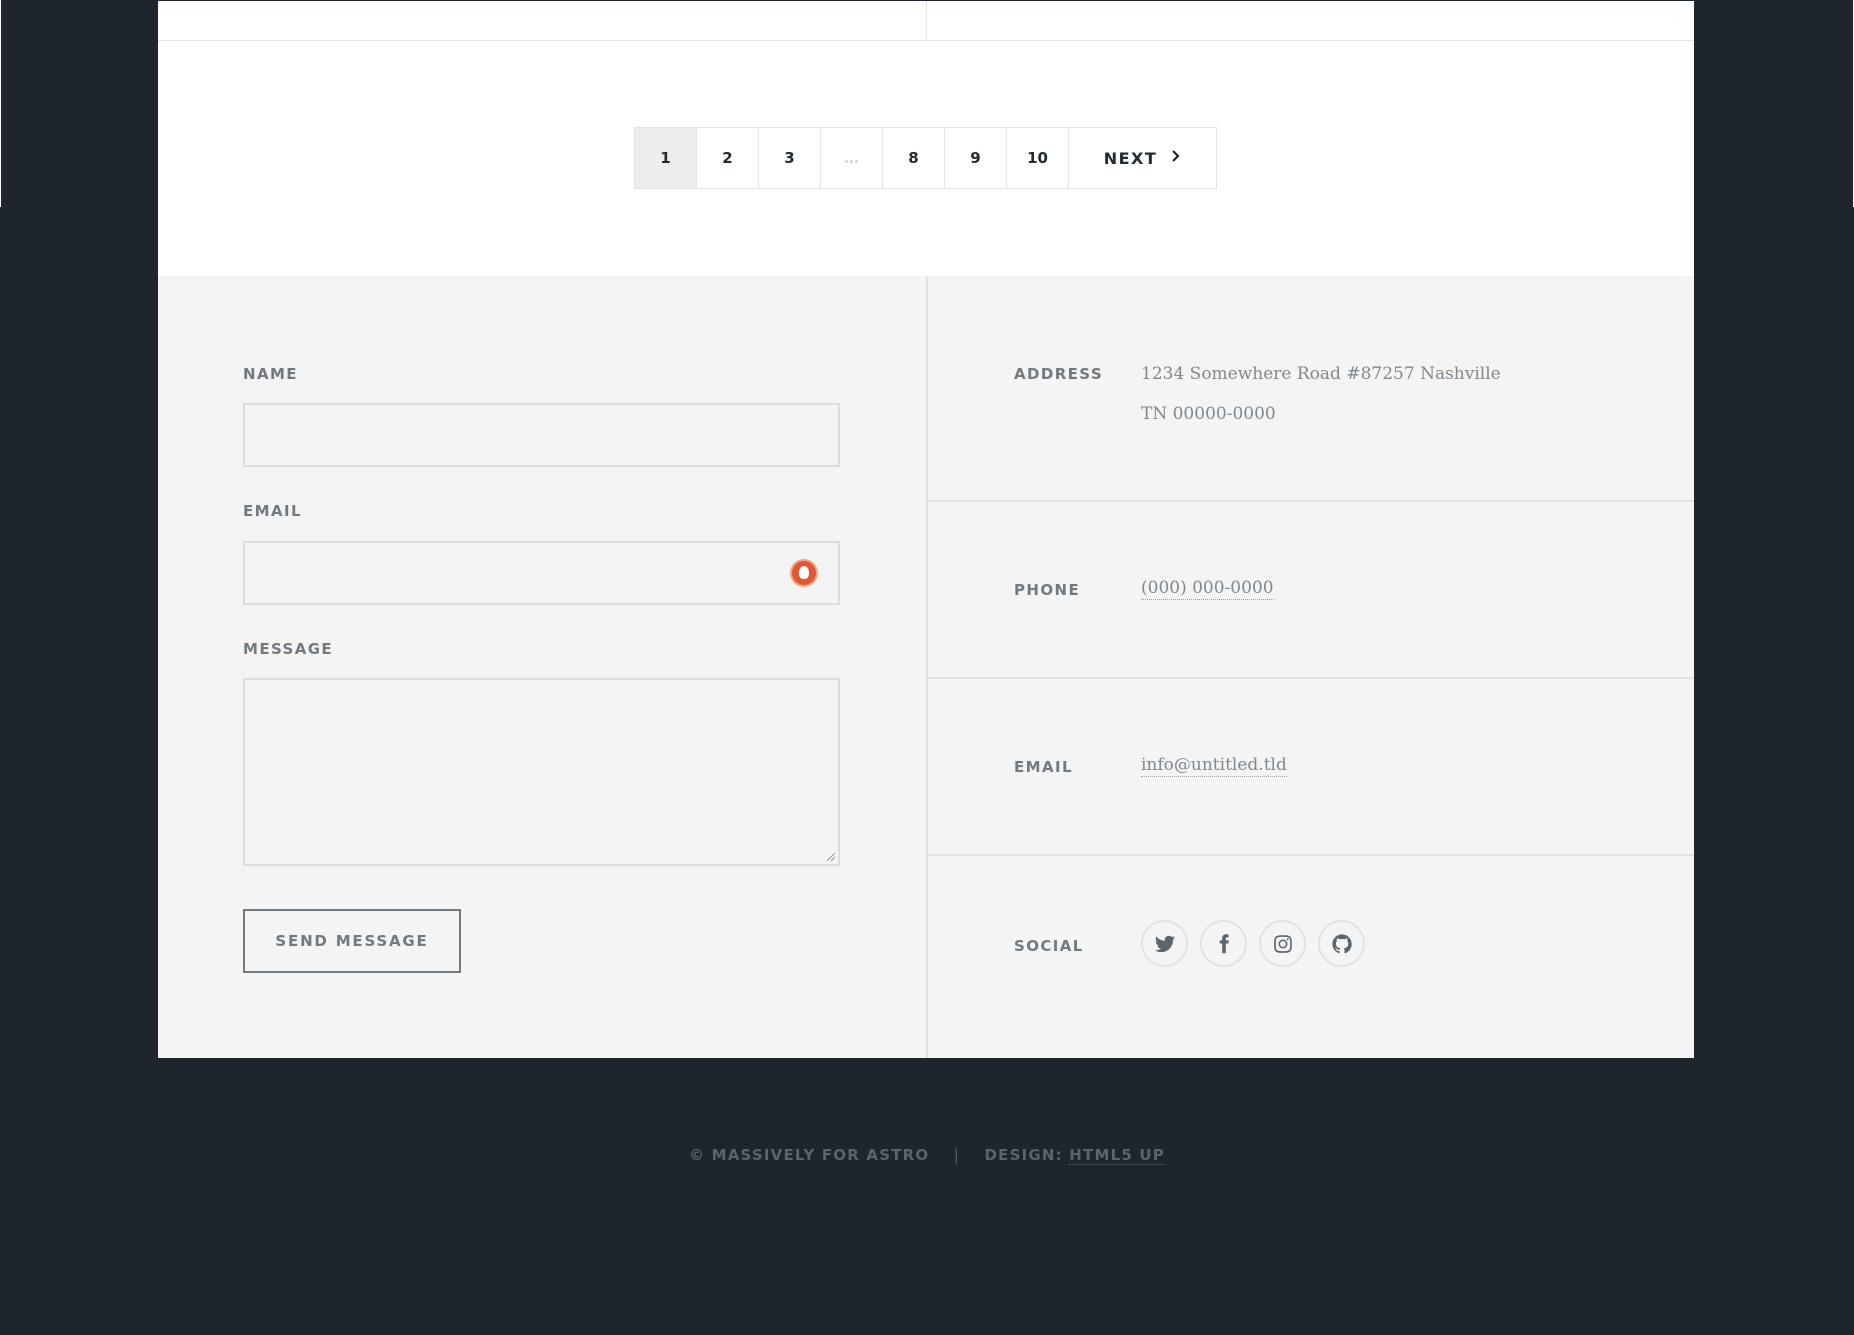  What do you see at coordinates (1059, 374) in the screenshot?
I see `address-label: Address` at bounding box center [1059, 374].